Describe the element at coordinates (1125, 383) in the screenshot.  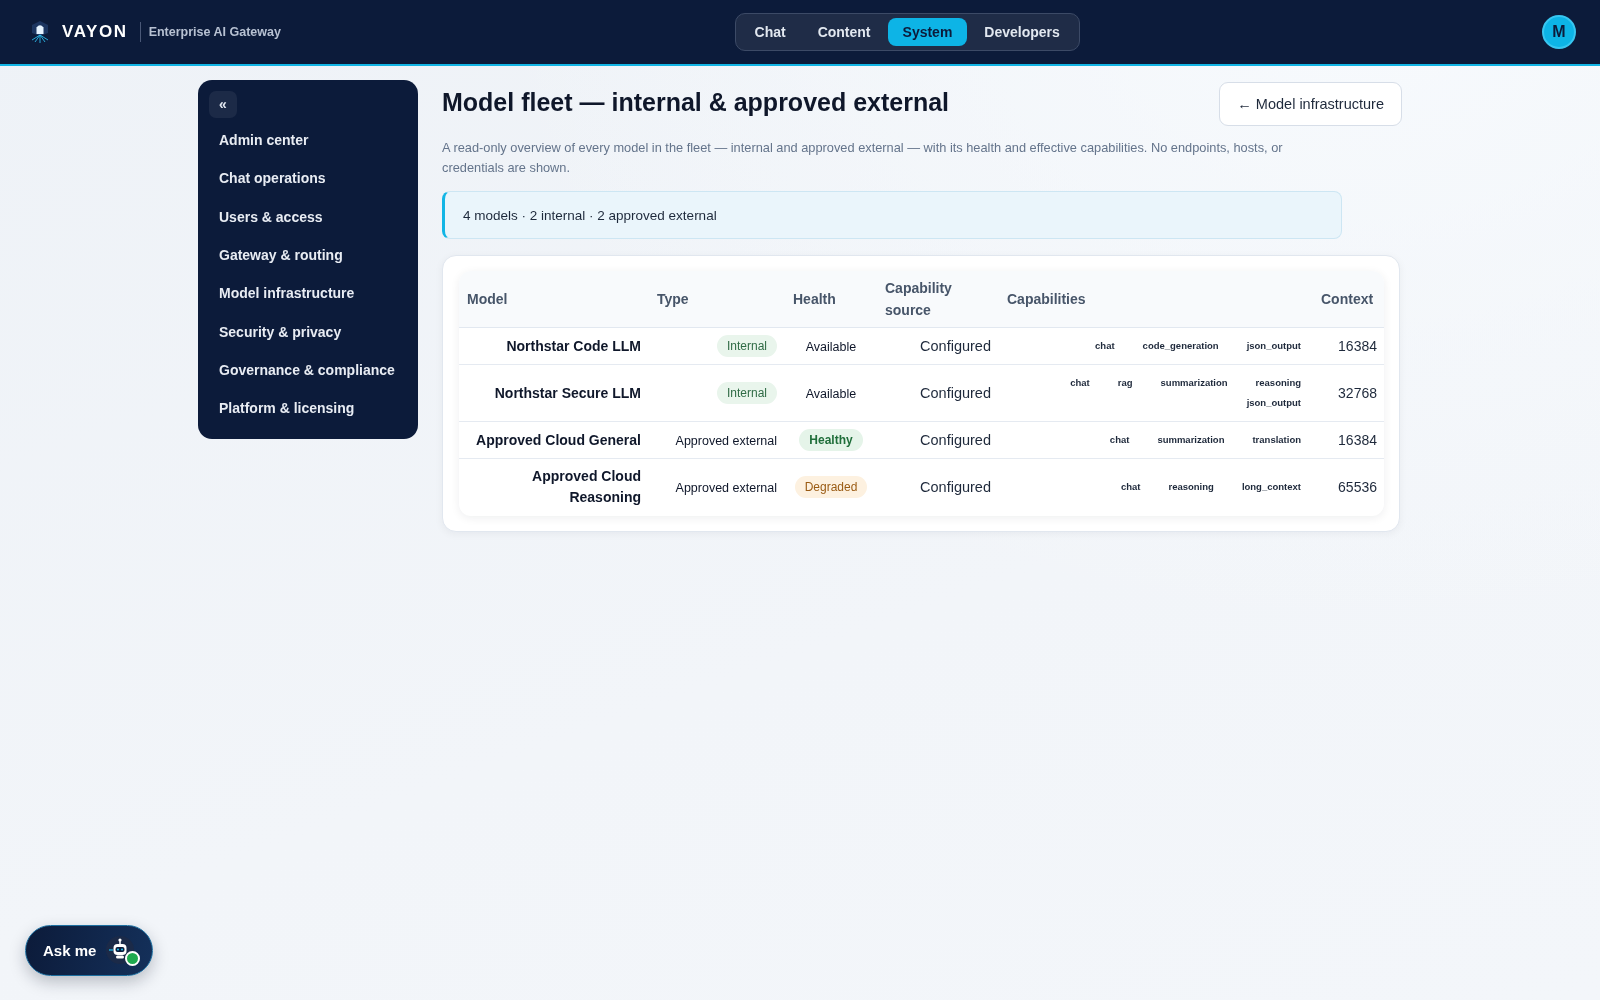
I see `capability-label: rag` at that location.